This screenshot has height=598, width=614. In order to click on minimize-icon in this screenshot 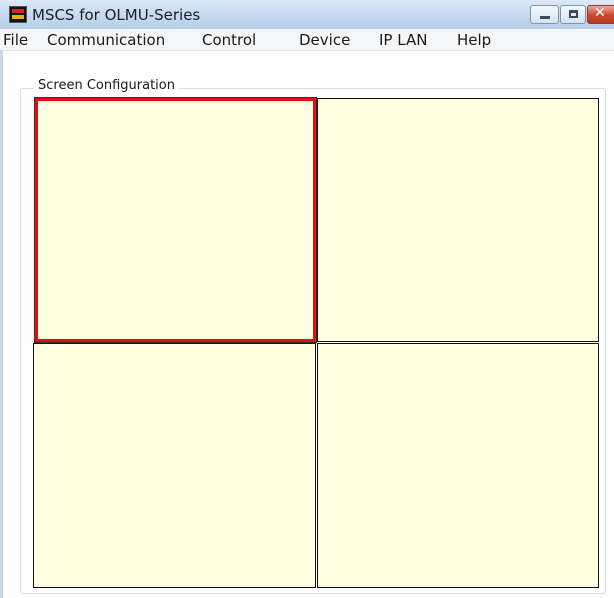, I will do `click(545, 17)`.